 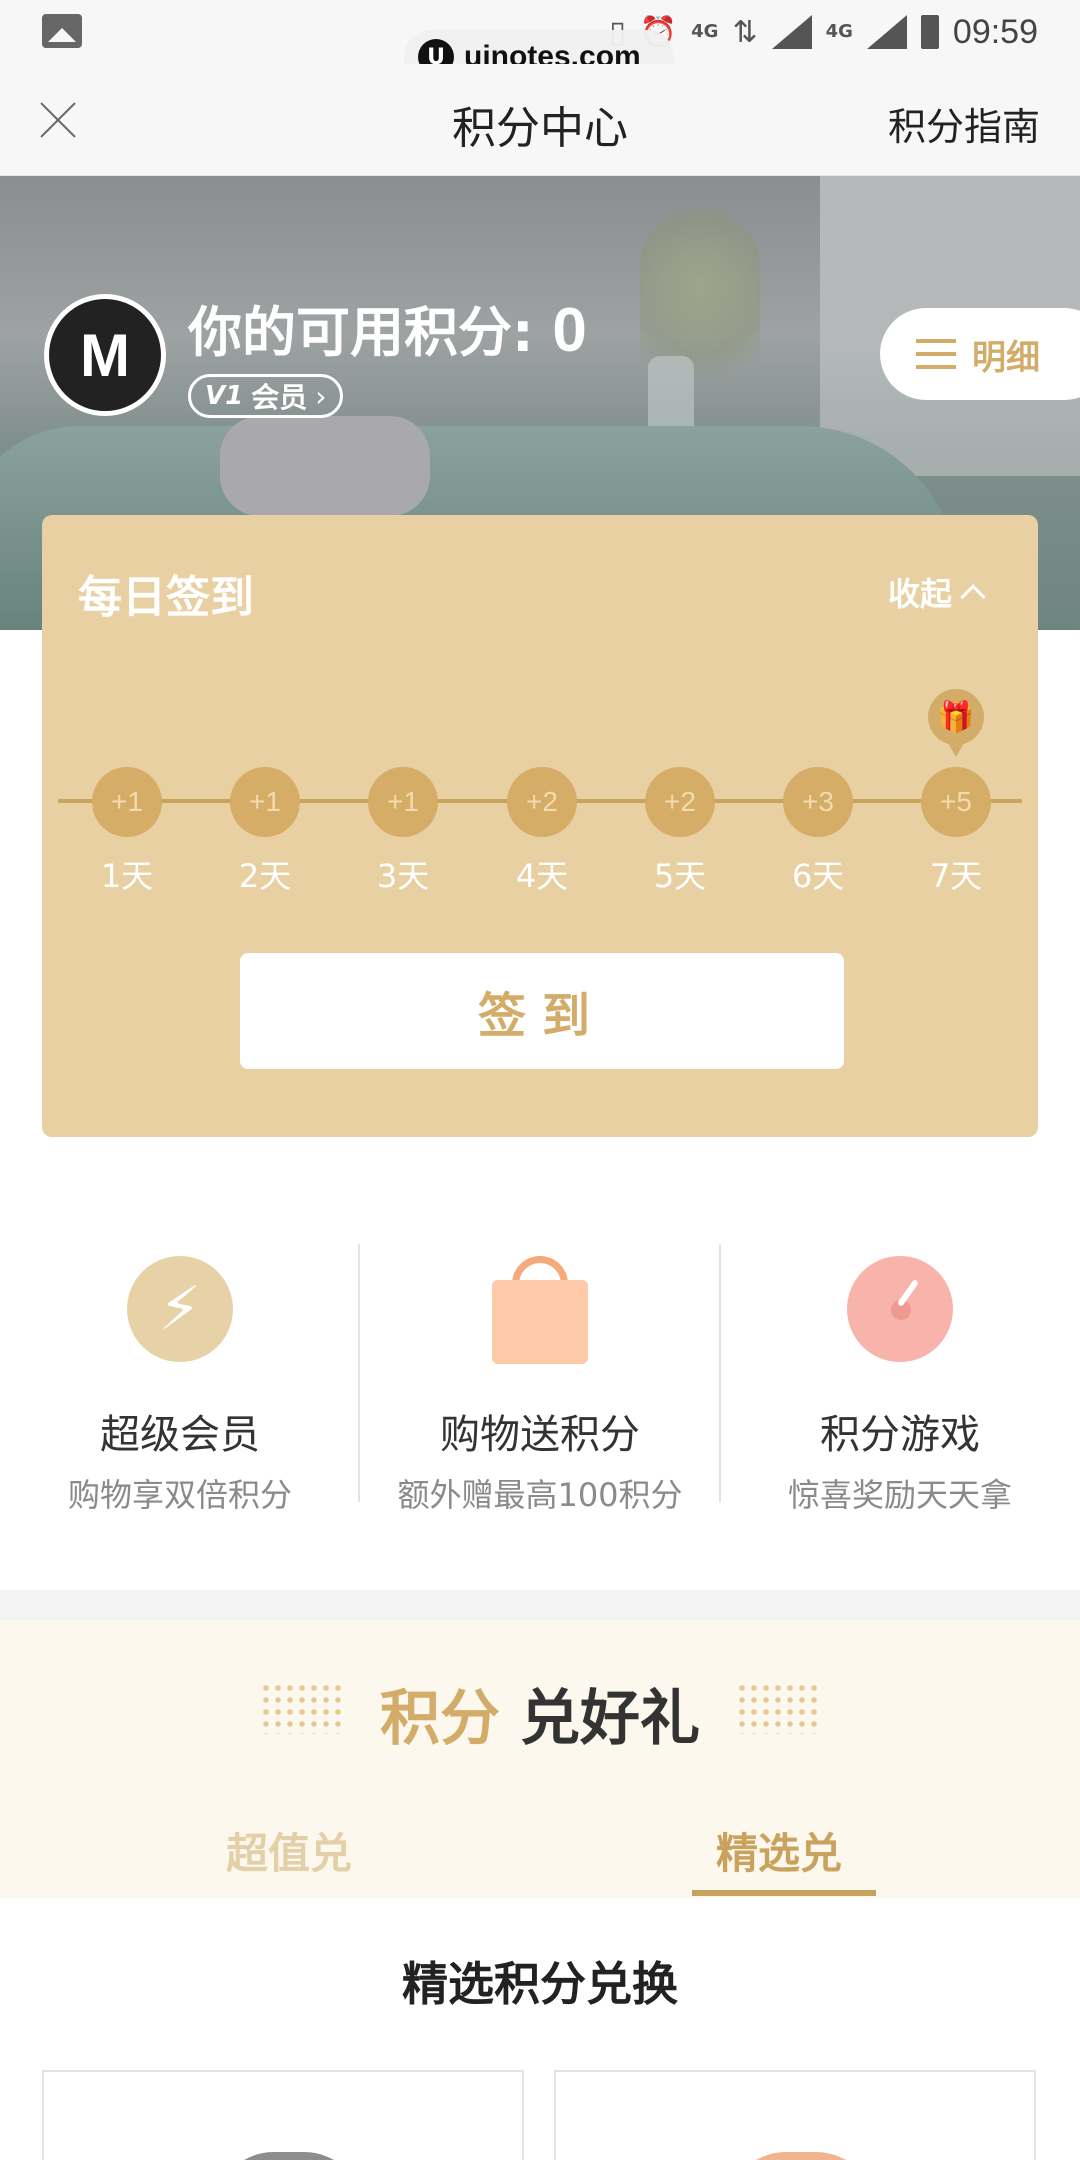 What do you see at coordinates (936, 354) in the screenshot?
I see `list-icon` at bounding box center [936, 354].